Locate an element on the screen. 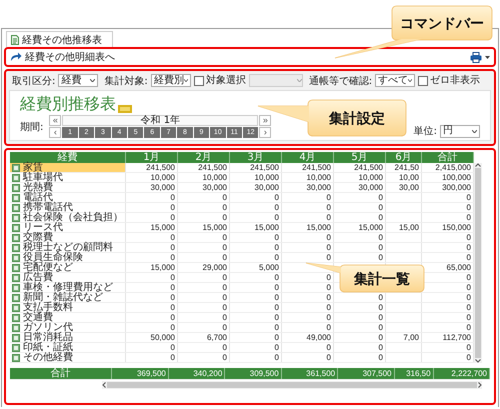 This screenshot has height=409, width=500. filter-label: 取引区分: is located at coordinates (34, 81).